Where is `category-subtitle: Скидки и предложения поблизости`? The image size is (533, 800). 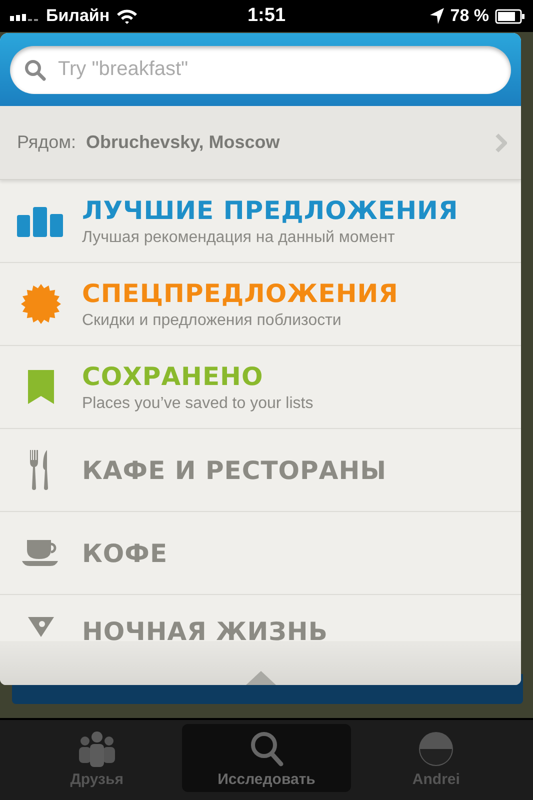
category-subtitle: Скидки и предложения поблизости is located at coordinates (212, 321).